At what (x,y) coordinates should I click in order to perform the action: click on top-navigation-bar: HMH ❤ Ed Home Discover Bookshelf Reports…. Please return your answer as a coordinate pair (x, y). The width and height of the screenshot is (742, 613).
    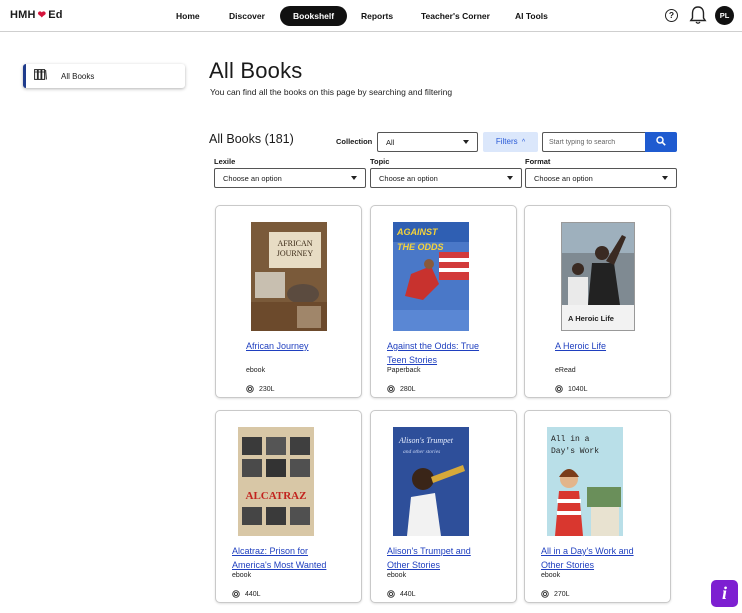
    Looking at the image, I should click on (371, 16).